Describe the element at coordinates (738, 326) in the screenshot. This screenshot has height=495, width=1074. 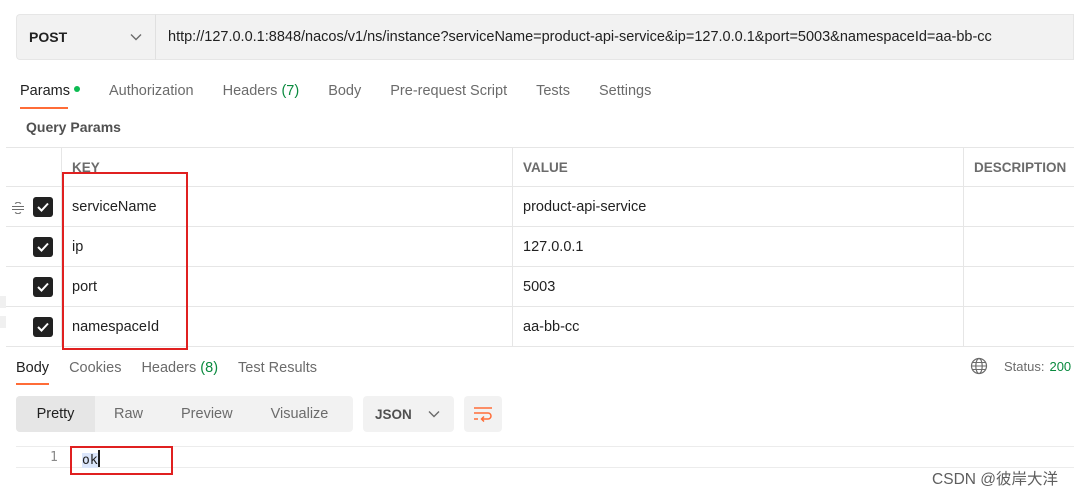
I see `param-value: aa-bb-cc` at that location.